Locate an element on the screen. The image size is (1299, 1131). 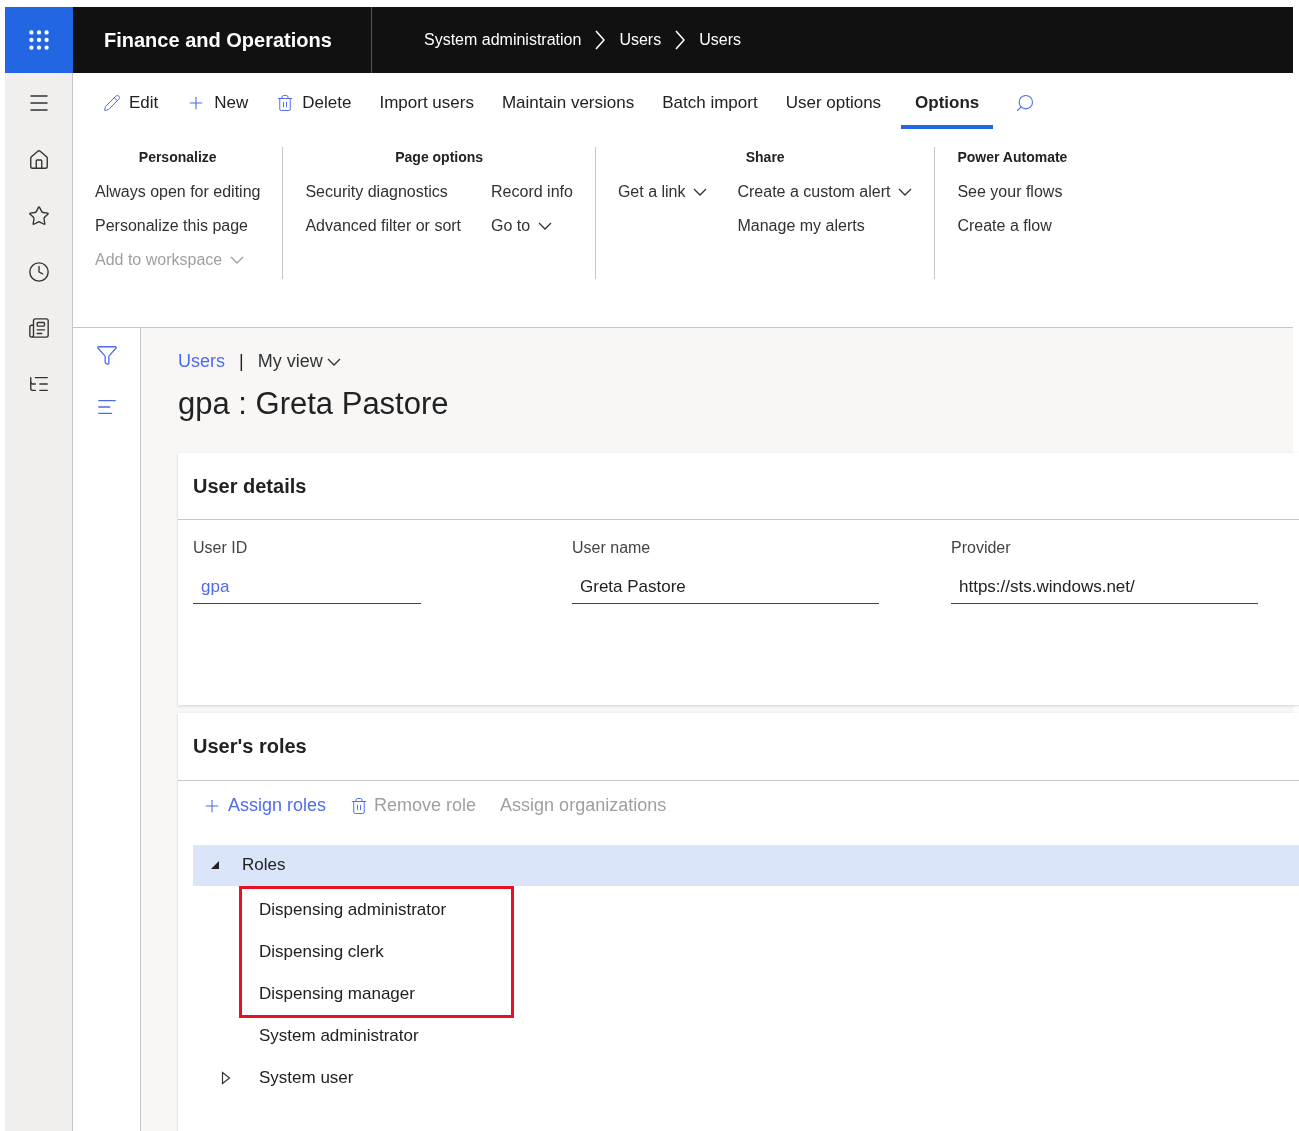
ribbon-item: Go to is located at coordinates (532, 226).